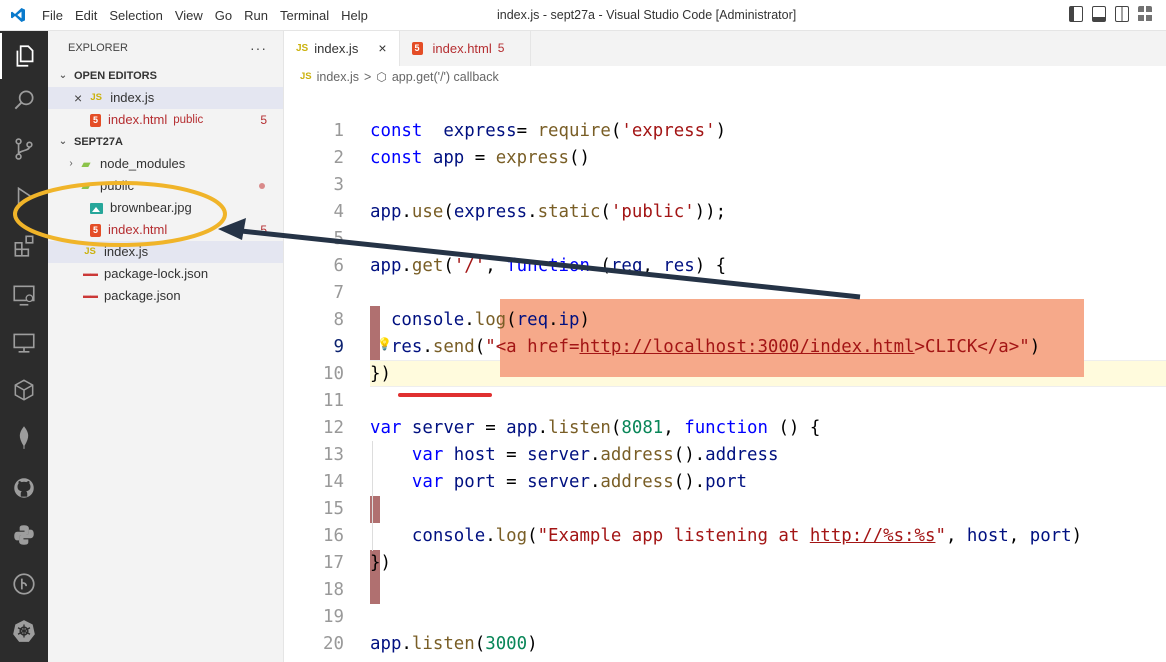  I want to click on code-token: ., so click(406, 212).